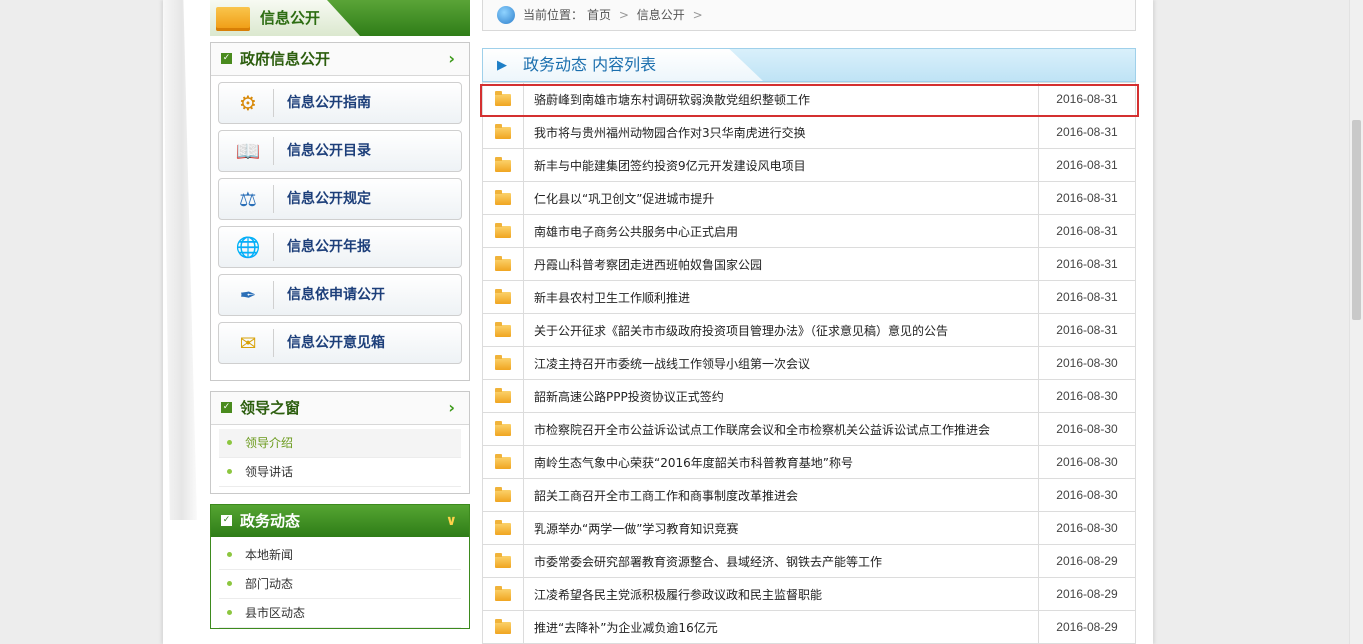  I want to click on scrollbar-thumb, so click(1356, 220).